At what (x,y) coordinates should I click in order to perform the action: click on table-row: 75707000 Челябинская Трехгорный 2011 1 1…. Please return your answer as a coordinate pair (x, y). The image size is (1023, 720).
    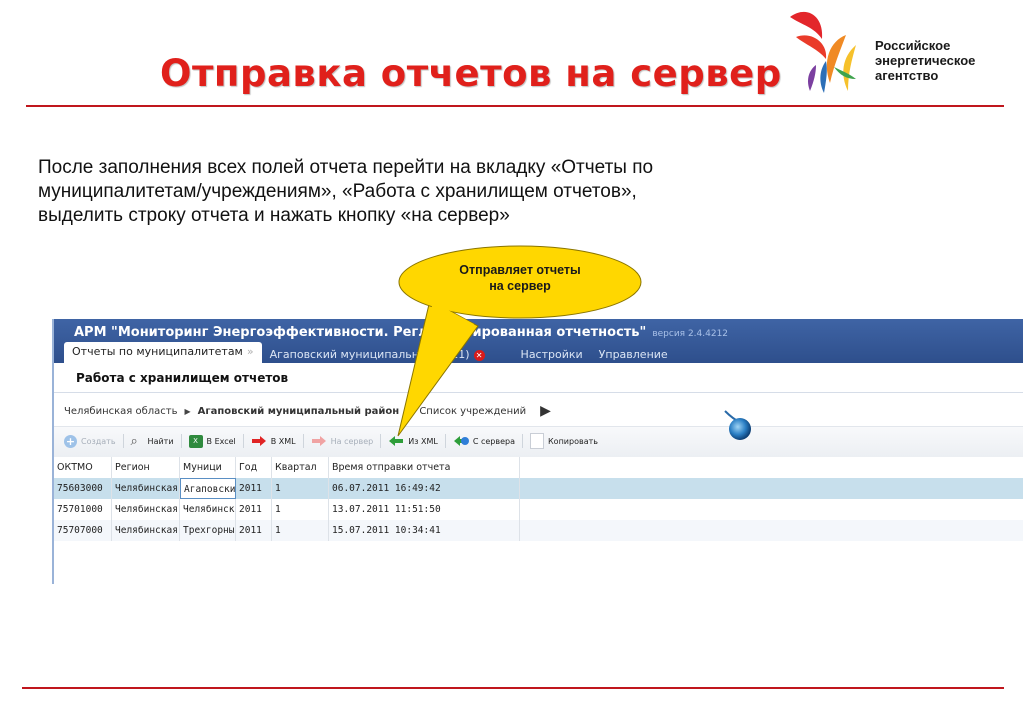
    Looking at the image, I should click on (538, 530).